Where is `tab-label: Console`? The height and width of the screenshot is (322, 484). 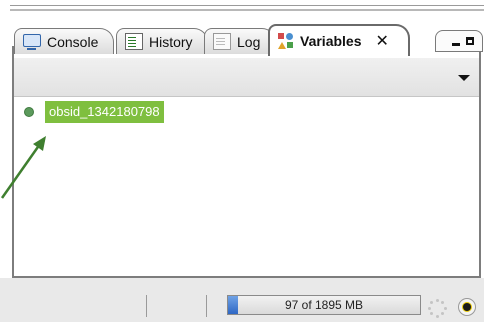 tab-label: Console is located at coordinates (73, 41).